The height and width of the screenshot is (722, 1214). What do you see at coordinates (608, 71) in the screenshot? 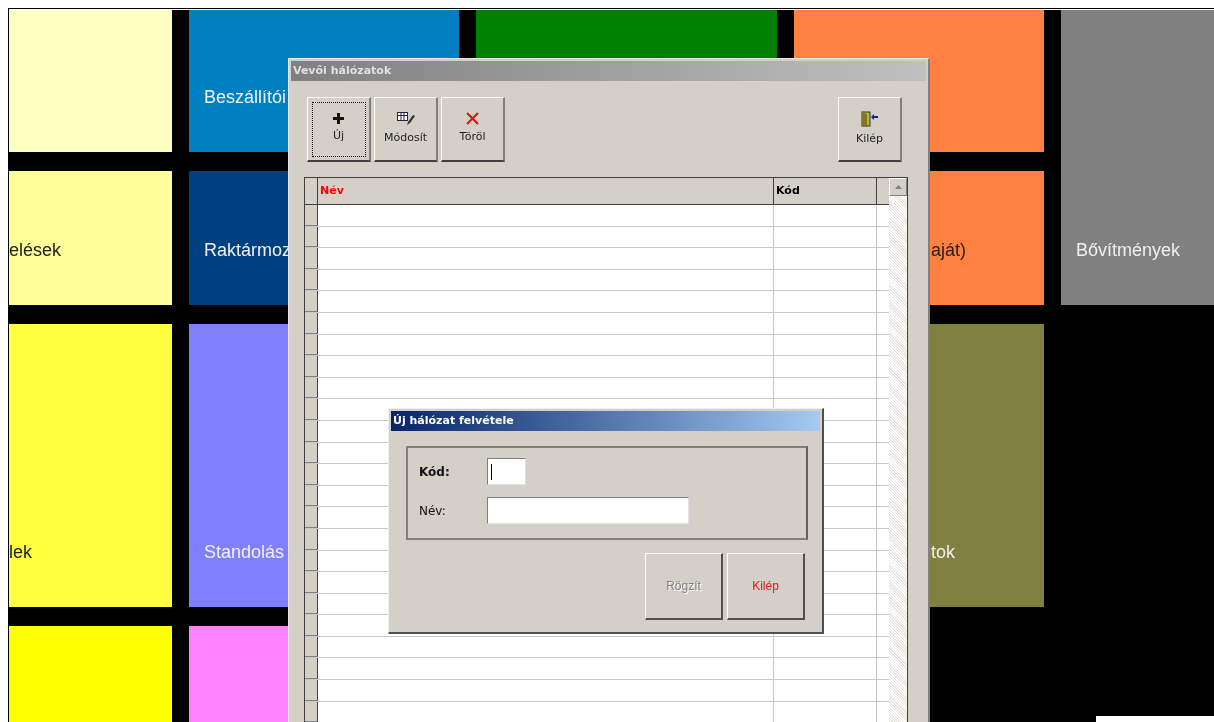
I see `window-title: Vevői hálózatok` at bounding box center [608, 71].